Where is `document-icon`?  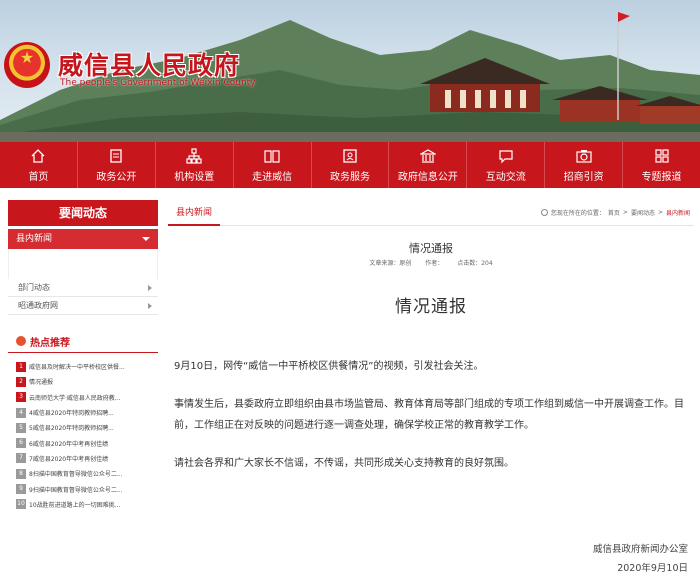 document-icon is located at coordinates (116, 155).